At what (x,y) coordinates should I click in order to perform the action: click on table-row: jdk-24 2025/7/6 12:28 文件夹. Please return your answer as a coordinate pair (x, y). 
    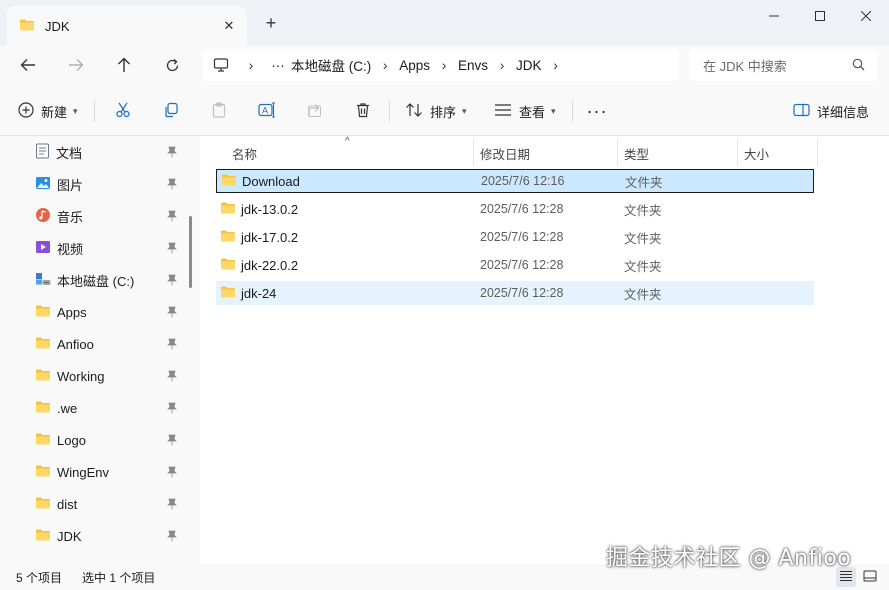
    Looking at the image, I should click on (515, 293).